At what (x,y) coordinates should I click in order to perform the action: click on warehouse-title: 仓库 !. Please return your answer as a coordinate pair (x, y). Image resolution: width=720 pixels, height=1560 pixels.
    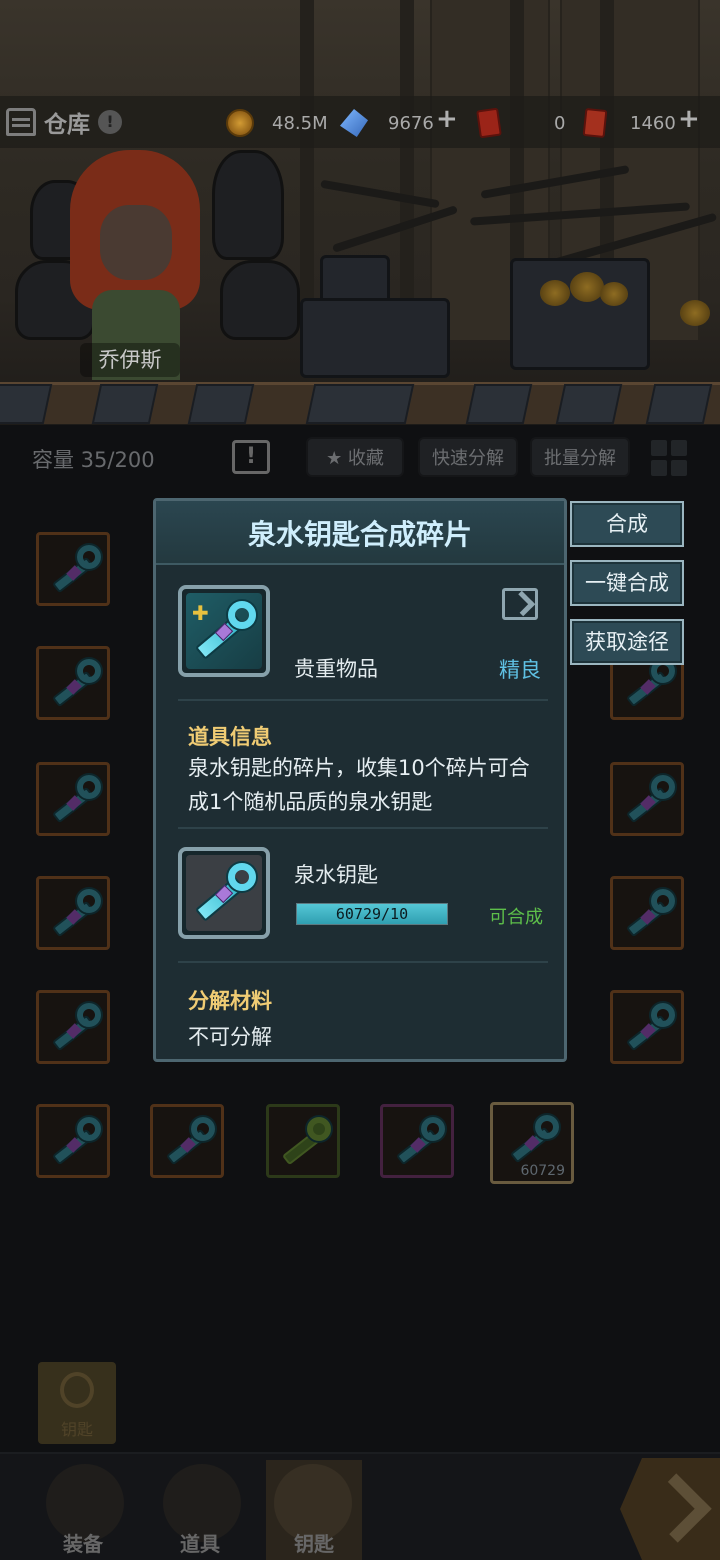
    Looking at the image, I should click on (64, 122).